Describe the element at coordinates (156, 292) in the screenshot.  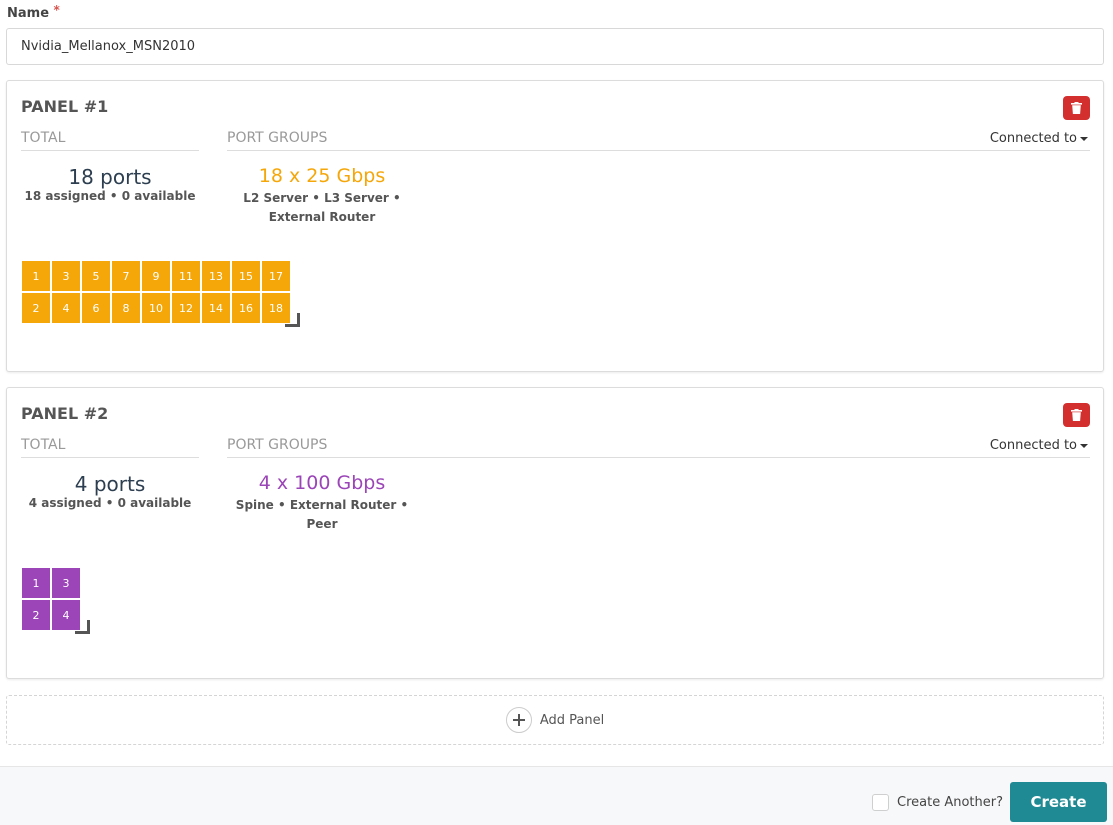
I see `port-grid: 1 3 5 7 9 11 13 15 17 2 4 6 8 10 12 14 16 18` at that location.